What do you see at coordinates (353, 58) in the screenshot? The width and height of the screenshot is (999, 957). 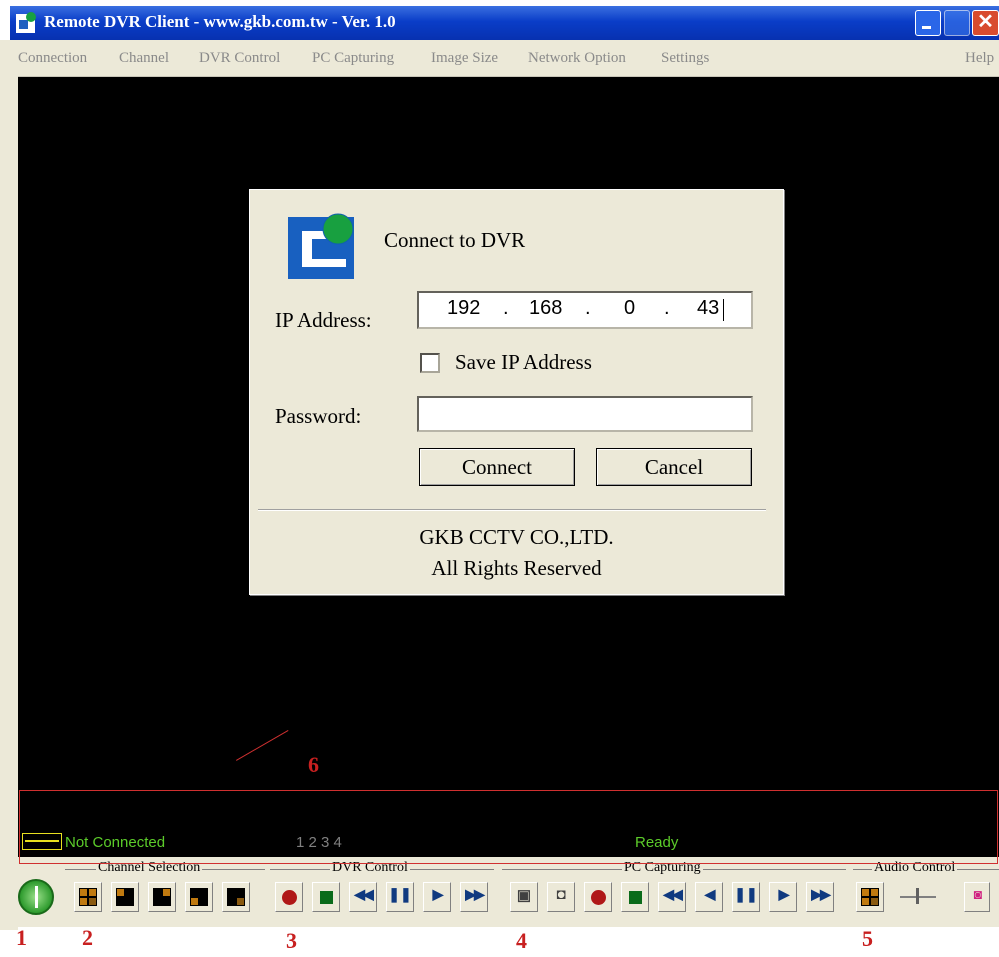 I see `menu-pc-capturing: PC Capturing` at bounding box center [353, 58].